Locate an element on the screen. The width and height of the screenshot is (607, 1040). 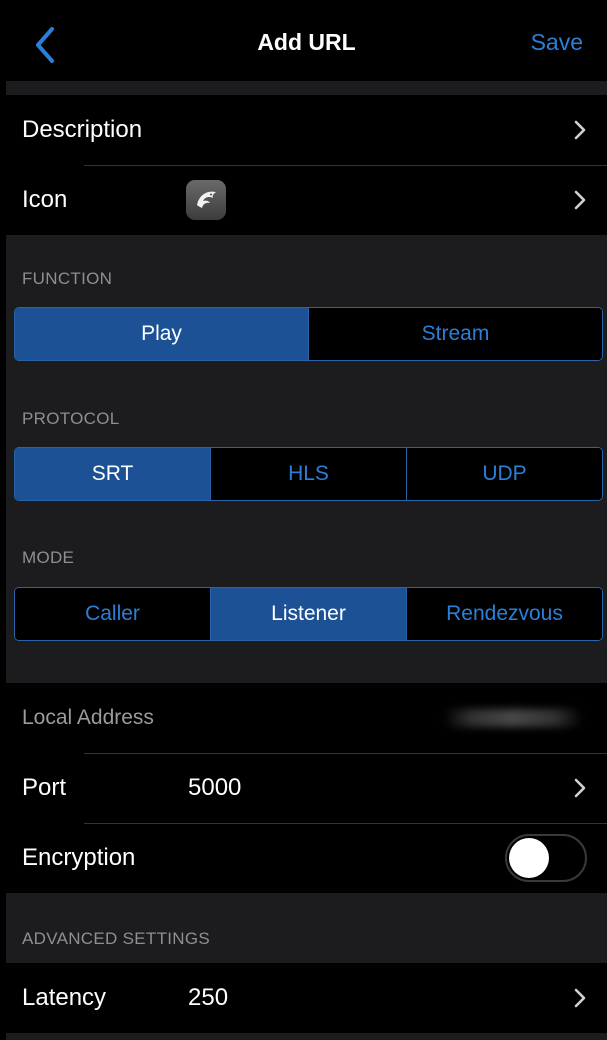
save-button: Save is located at coordinates (557, 42).